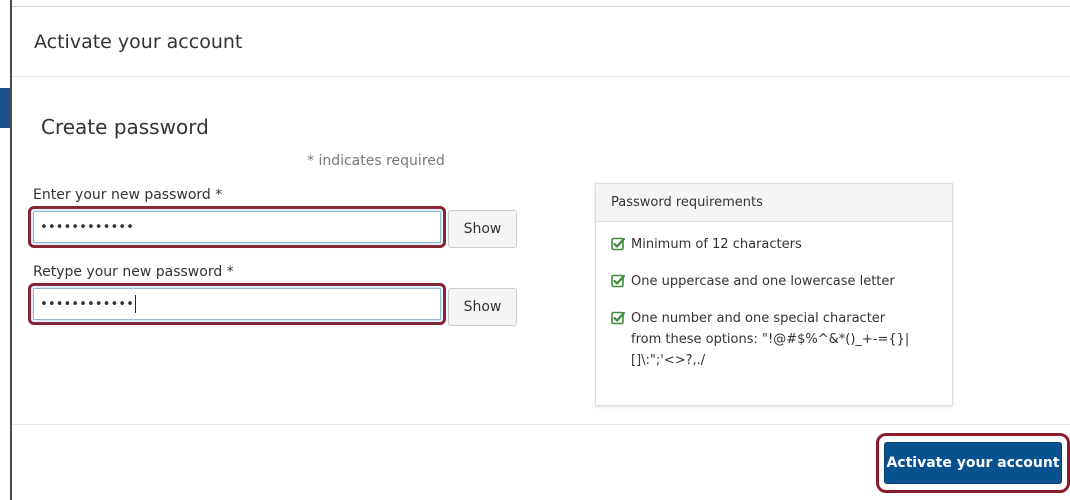 This screenshot has height=500, width=1070. I want to click on modal-title: Activate your account, so click(138, 41).